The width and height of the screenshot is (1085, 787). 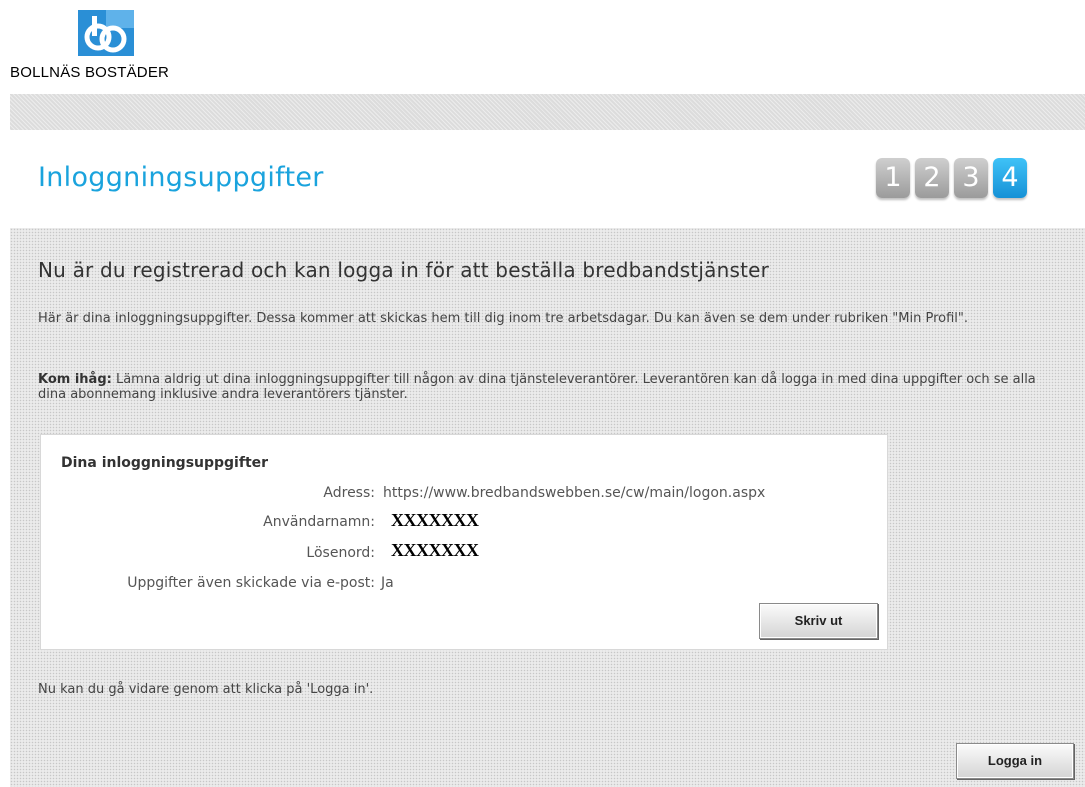 What do you see at coordinates (90, 72) in the screenshot?
I see `brand-name: BOLLNÄS BOSTÄDER` at bounding box center [90, 72].